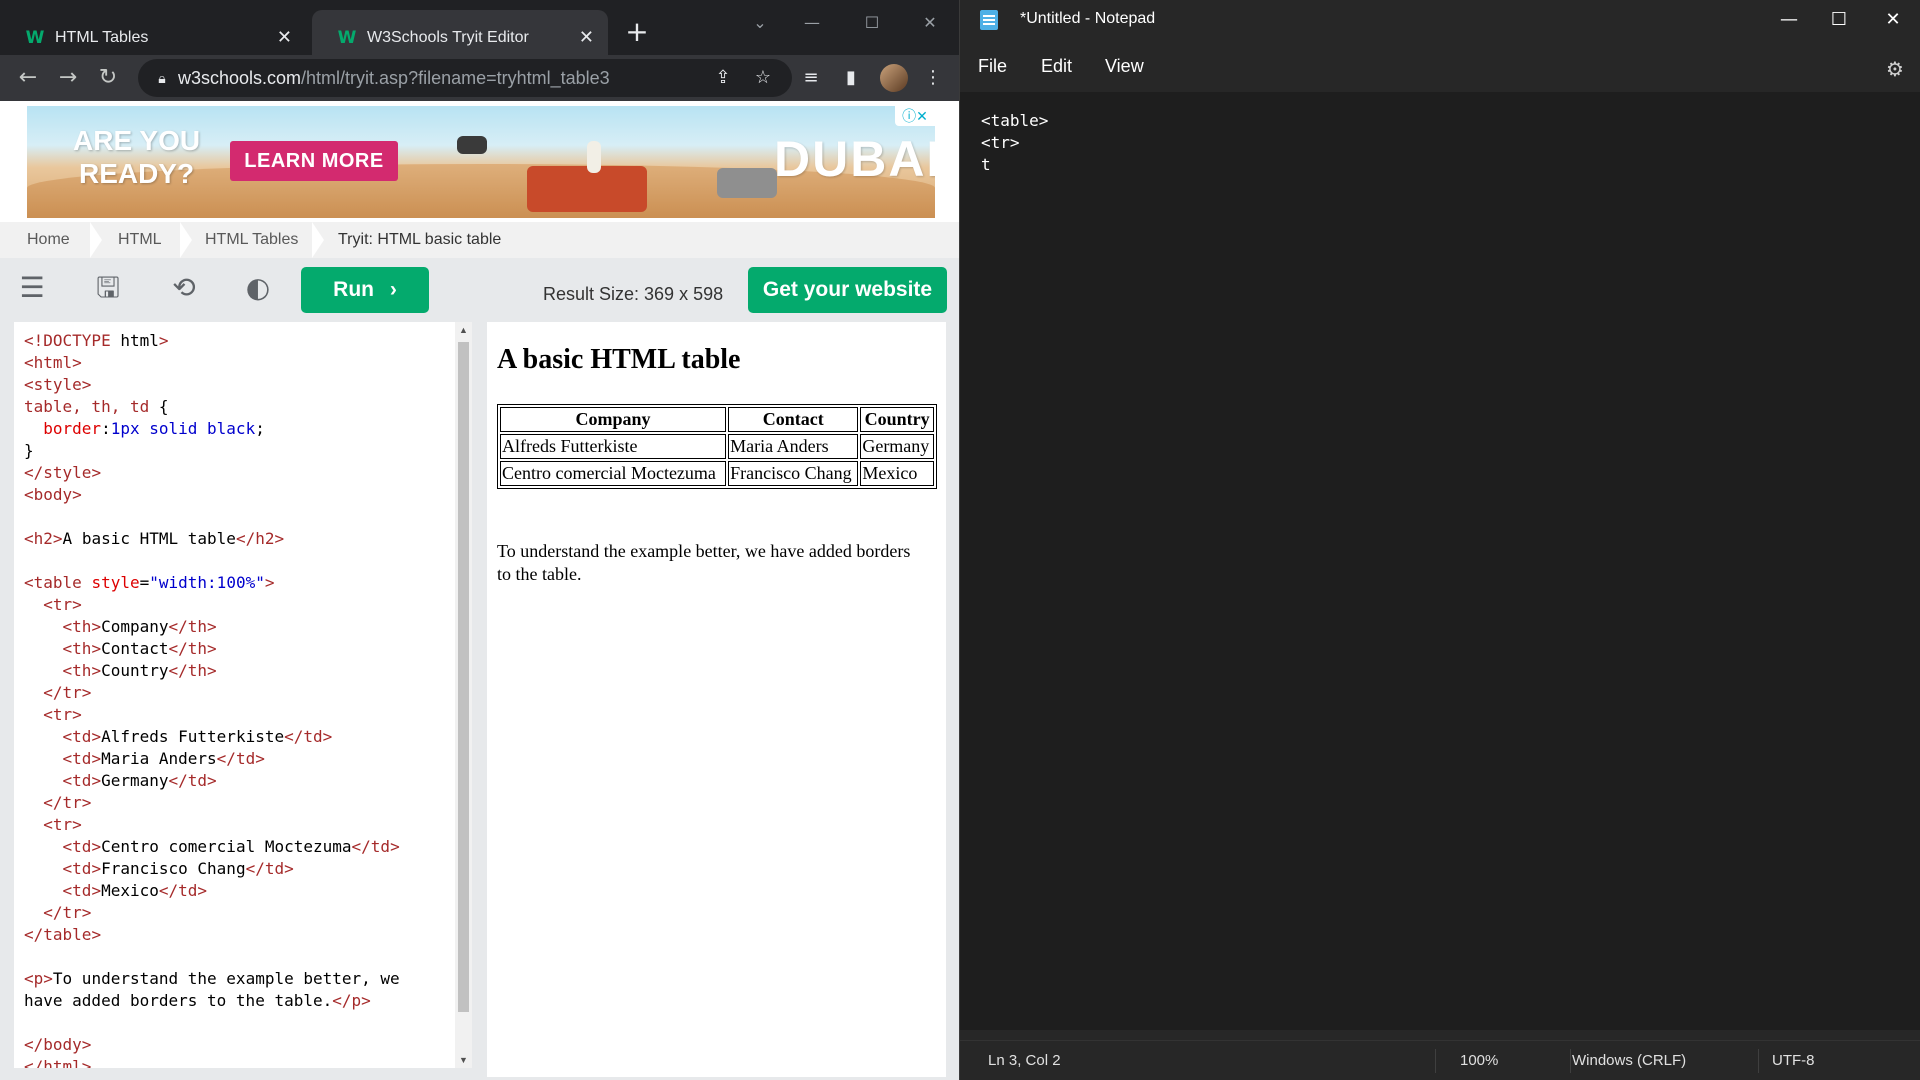  I want to click on table-cell: Centro comercial Moctezuma, so click(613, 473).